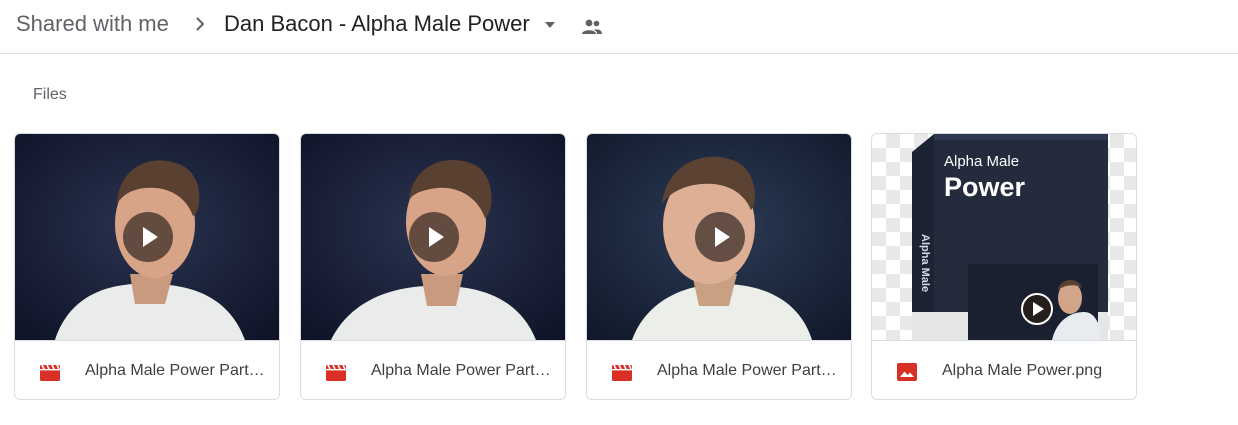  I want to click on file-card-footer: Alpha Male Power.png, so click(1004, 369).